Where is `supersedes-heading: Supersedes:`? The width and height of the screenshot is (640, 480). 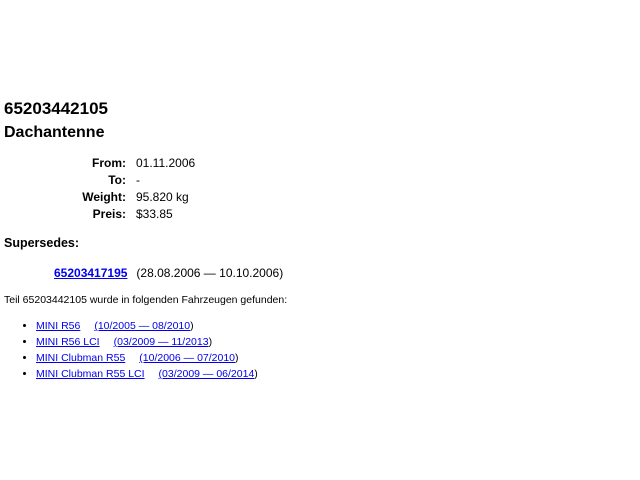 supersedes-heading: Supersedes: is located at coordinates (42, 243).